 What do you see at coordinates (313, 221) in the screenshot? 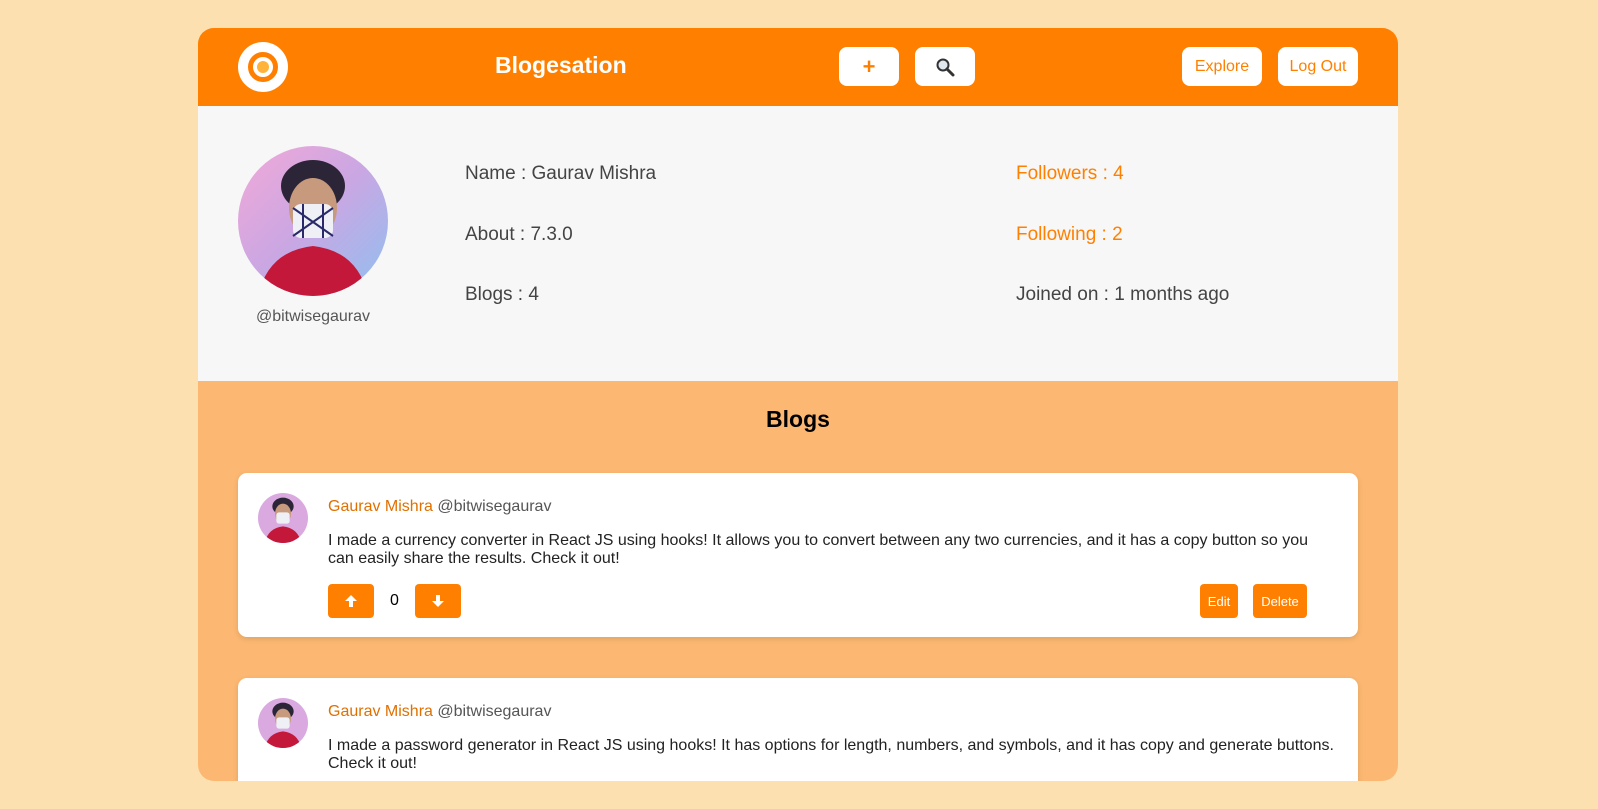
I see `profile-avatar` at bounding box center [313, 221].